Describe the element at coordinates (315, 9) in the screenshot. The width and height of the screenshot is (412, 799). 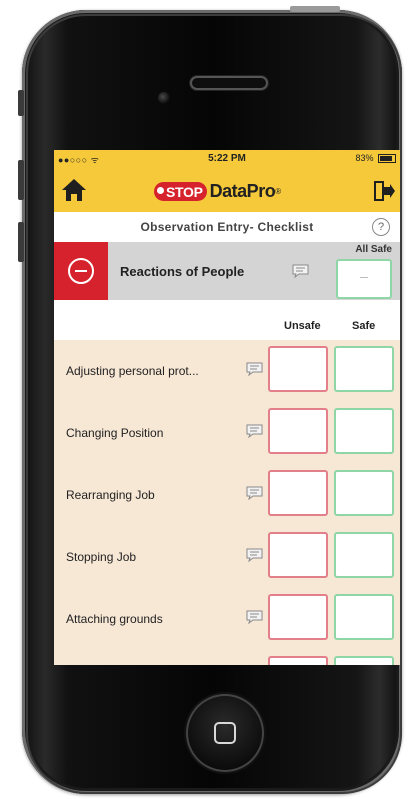
I see `power-button` at that location.